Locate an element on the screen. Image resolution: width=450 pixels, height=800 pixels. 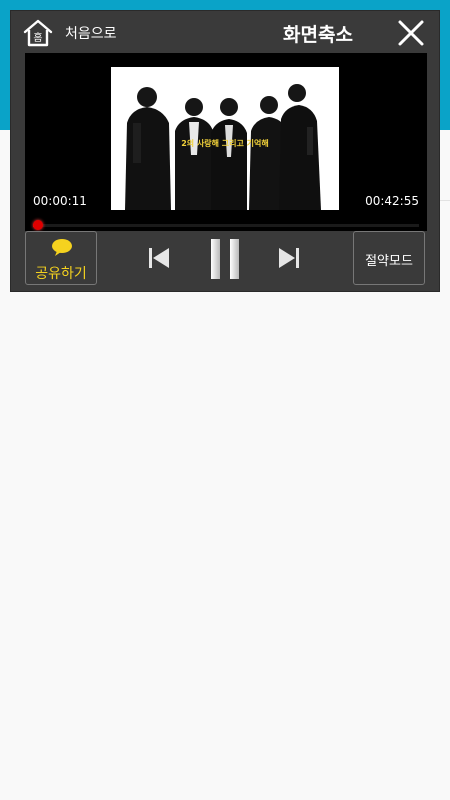
home-icon: 홈 is located at coordinates (38, 33).